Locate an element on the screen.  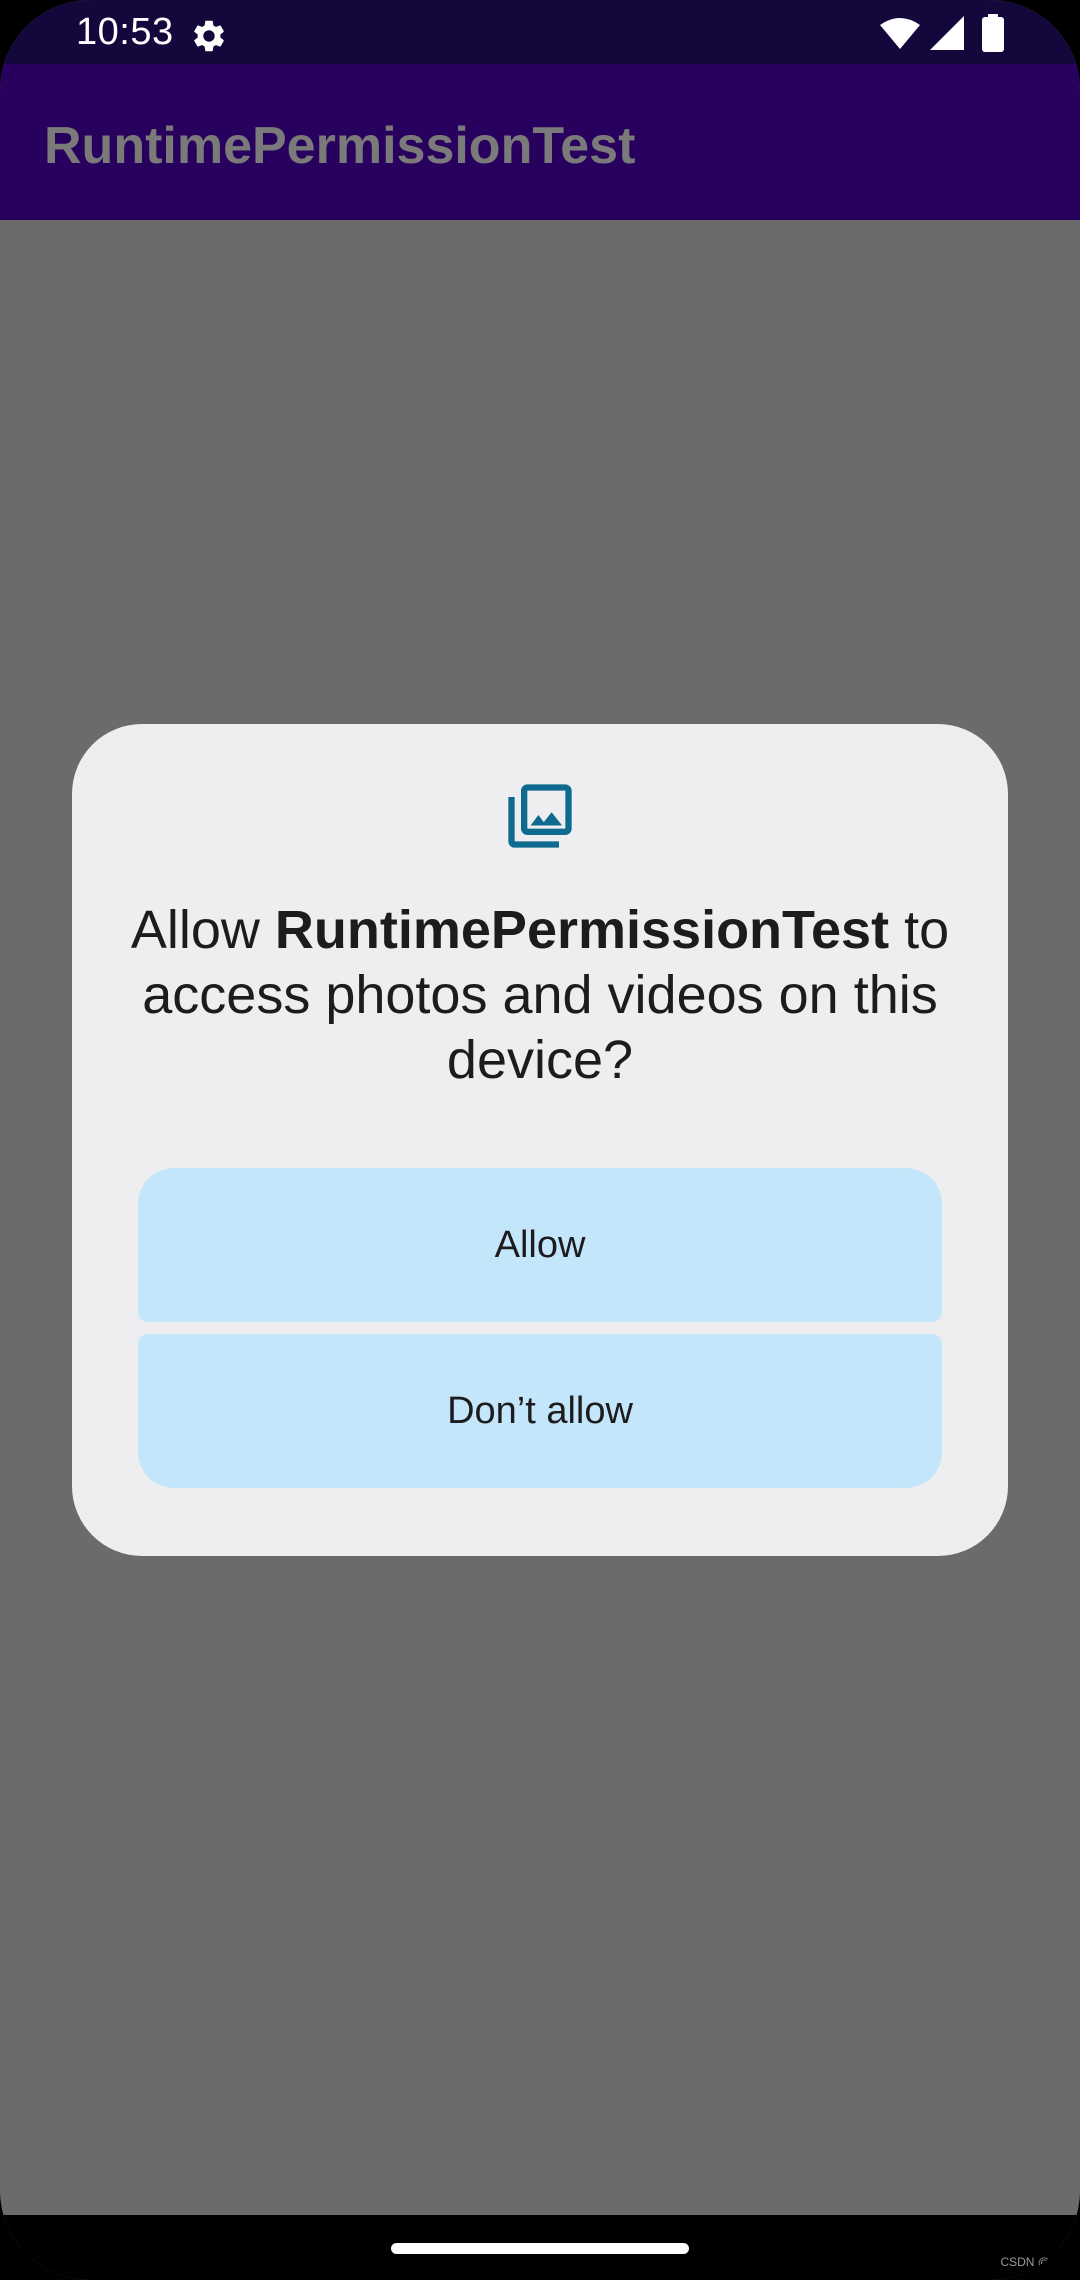
navigation-bar: CSDN @ is located at coordinates (540, 2247).